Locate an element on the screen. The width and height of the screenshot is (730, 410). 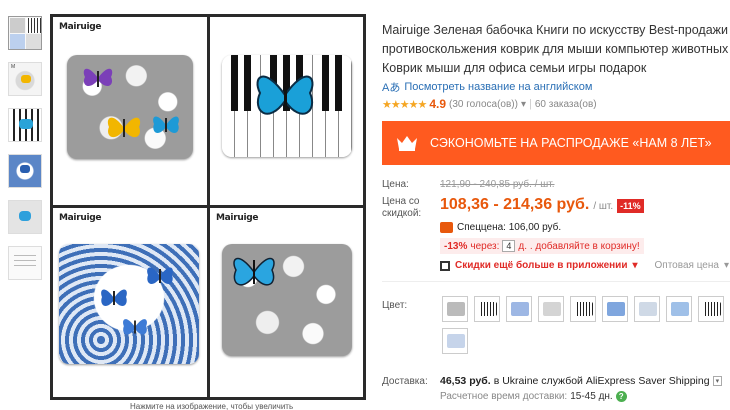
mousepad-piano is located at coordinates (287, 106).